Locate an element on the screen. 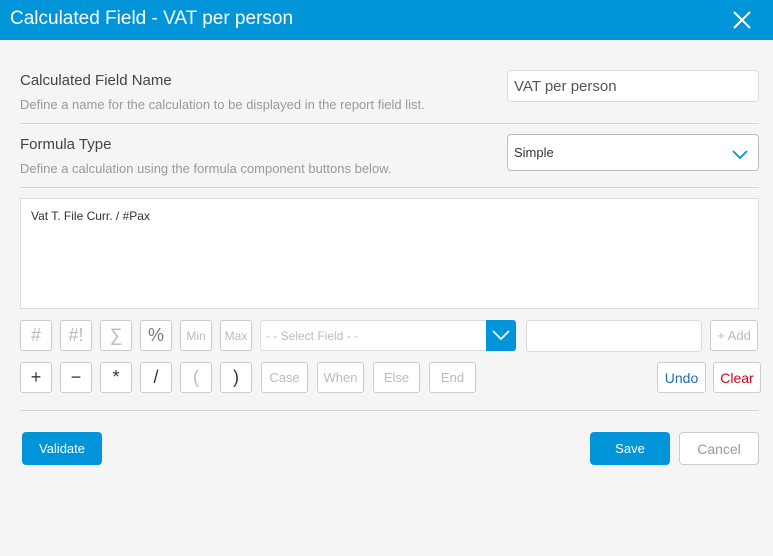 This screenshot has height=556, width=773. when-button: When is located at coordinates (340, 377).